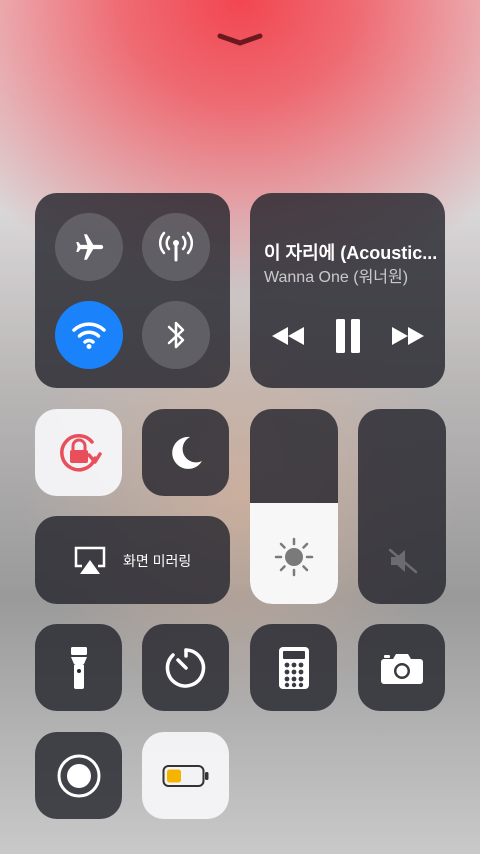 The height and width of the screenshot is (854, 480). I want to click on connectivity-module, so click(132, 290).